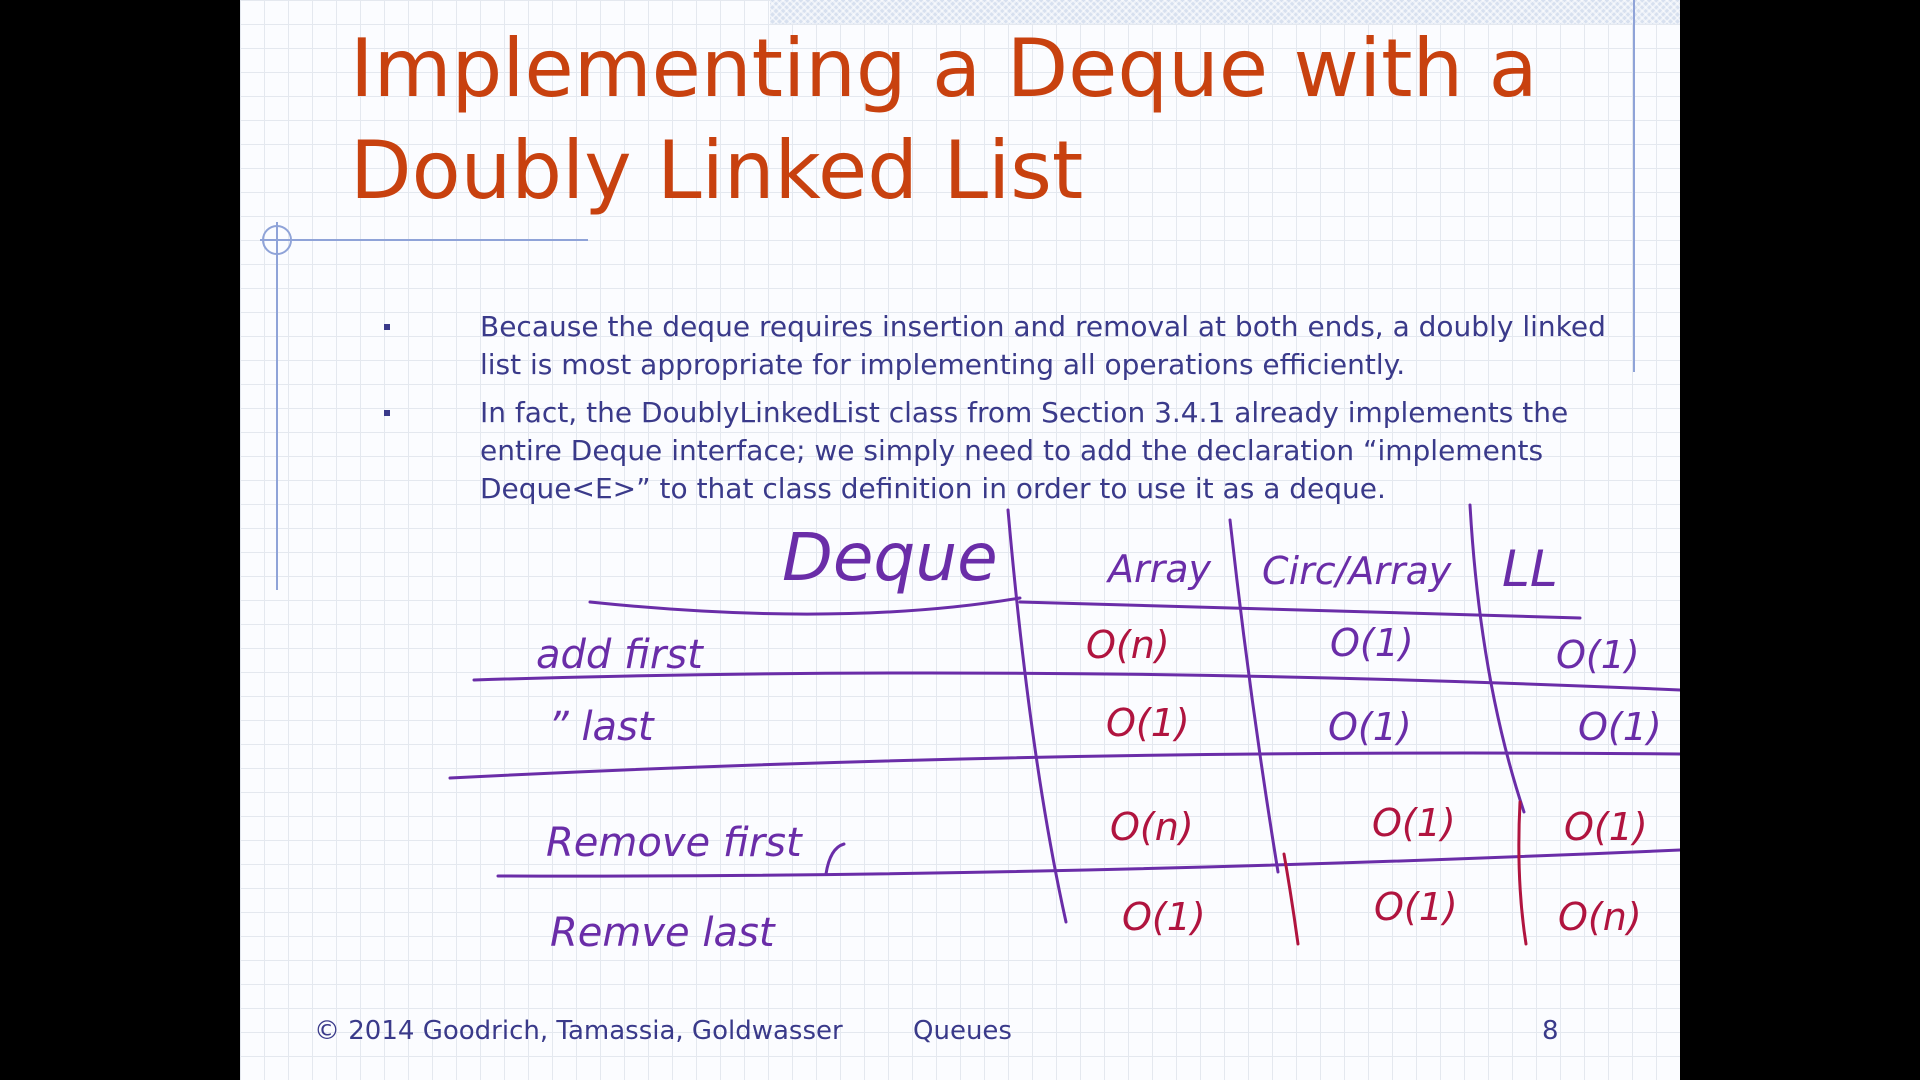 The width and height of the screenshot is (1920, 1080). What do you see at coordinates (1620, 727) in the screenshot?
I see `ink-cell-ll-add-last: O(1)` at bounding box center [1620, 727].